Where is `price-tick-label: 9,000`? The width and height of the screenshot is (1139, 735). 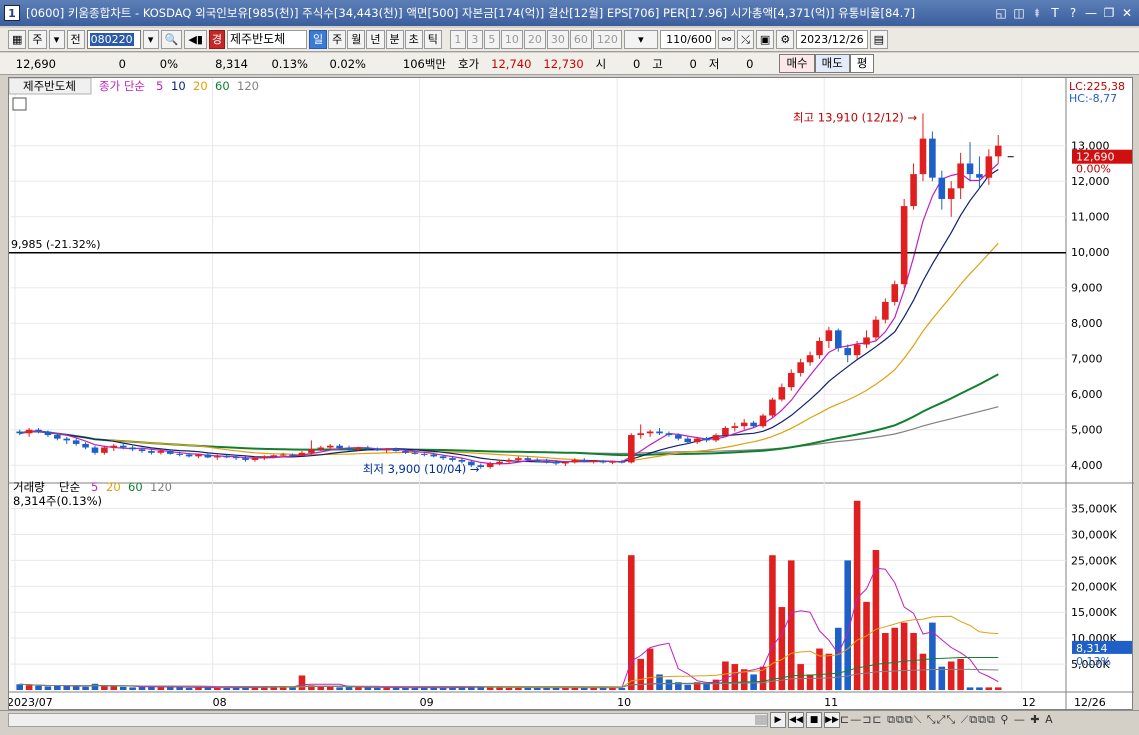 price-tick-label: 9,000 is located at coordinates (1087, 288).